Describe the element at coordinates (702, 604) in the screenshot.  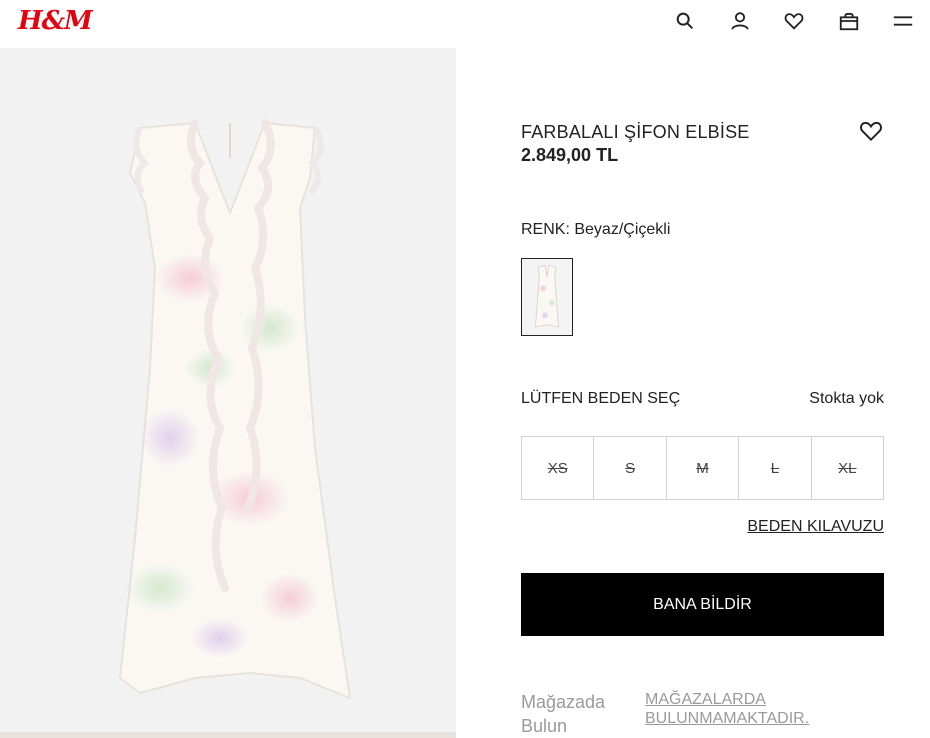
I see `notify-me-button: BANA BİLDİR` at that location.